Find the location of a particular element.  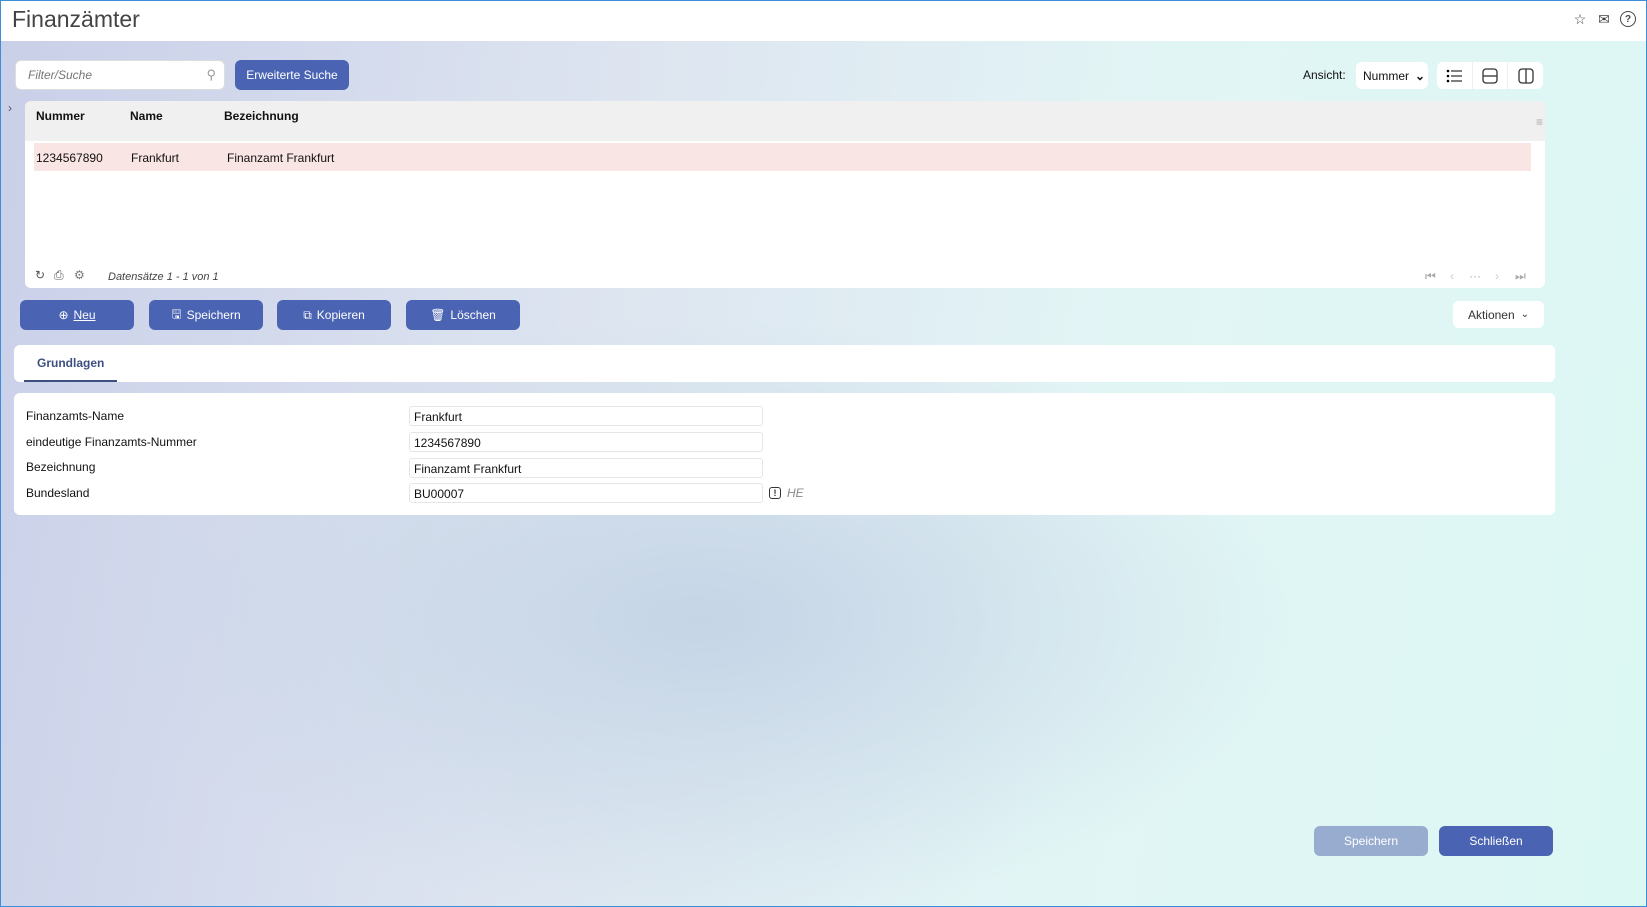

split-vertical-icon is located at coordinates (1525, 75).